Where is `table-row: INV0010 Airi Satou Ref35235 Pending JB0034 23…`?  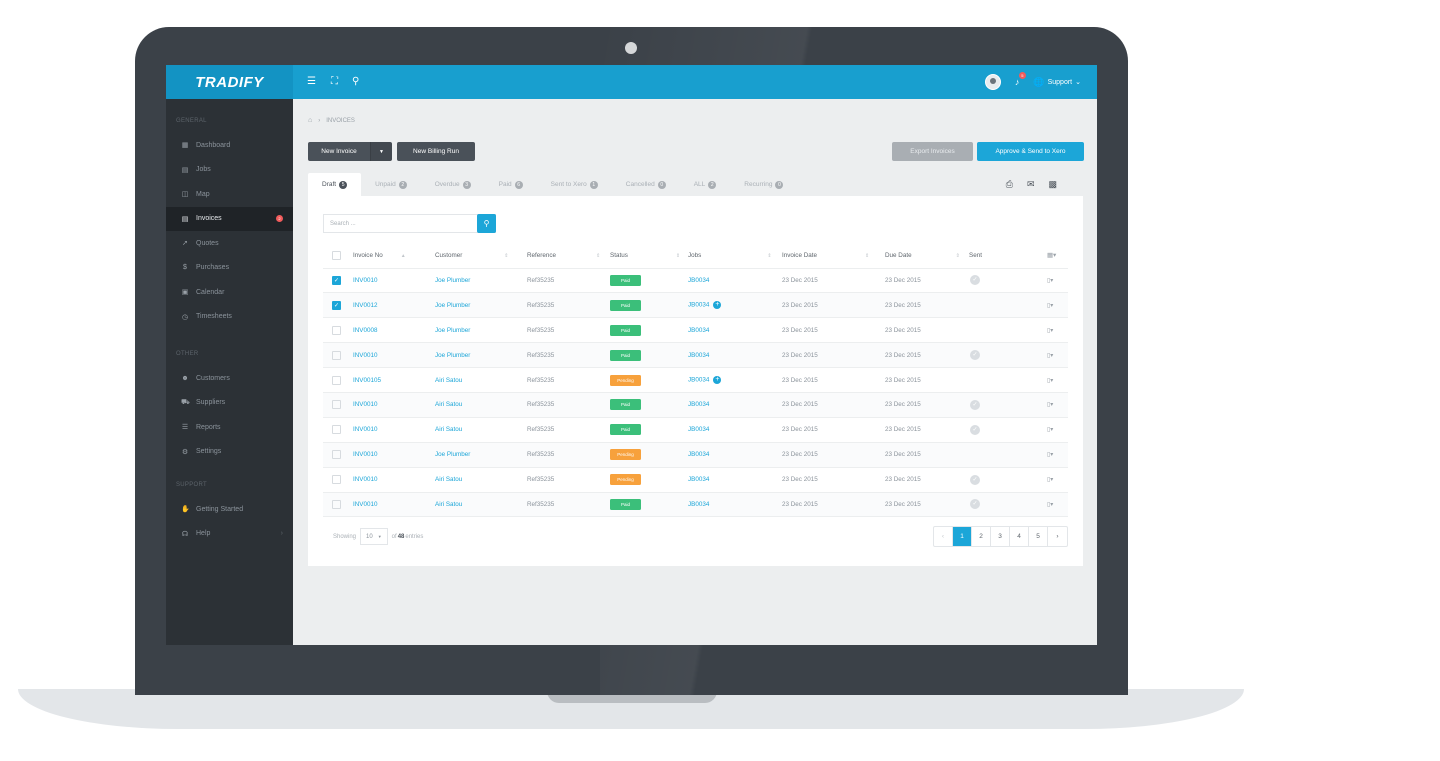 table-row: INV0010 Airi Satou Ref35235 Pending JB0034 23… is located at coordinates (695, 480).